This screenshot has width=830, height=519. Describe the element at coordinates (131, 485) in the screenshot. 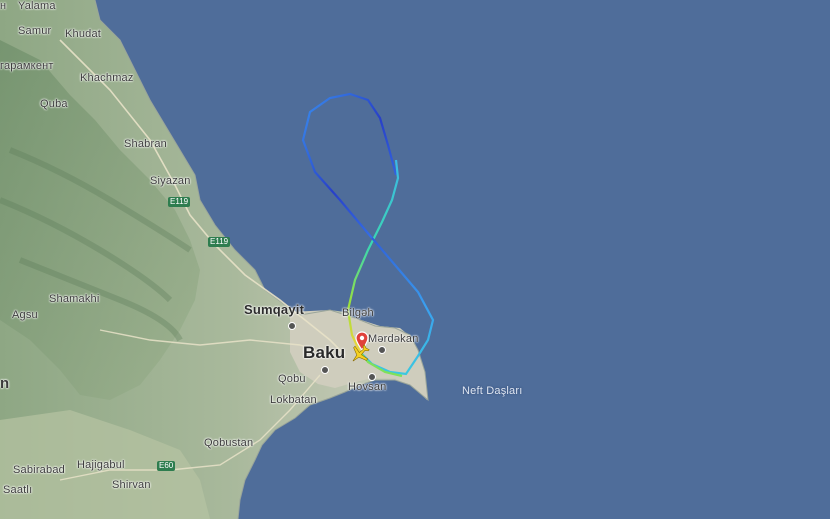

I see `label-shirvan: Shirvan` at that location.